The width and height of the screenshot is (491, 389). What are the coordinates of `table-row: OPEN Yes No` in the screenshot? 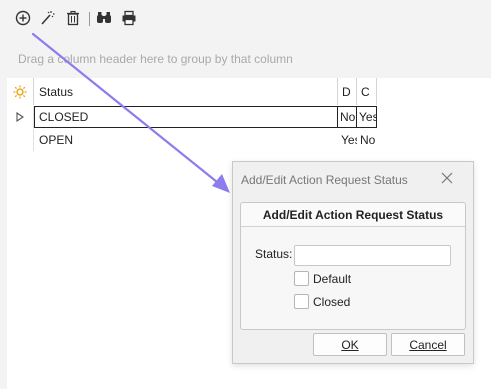 It's located at (192, 140).